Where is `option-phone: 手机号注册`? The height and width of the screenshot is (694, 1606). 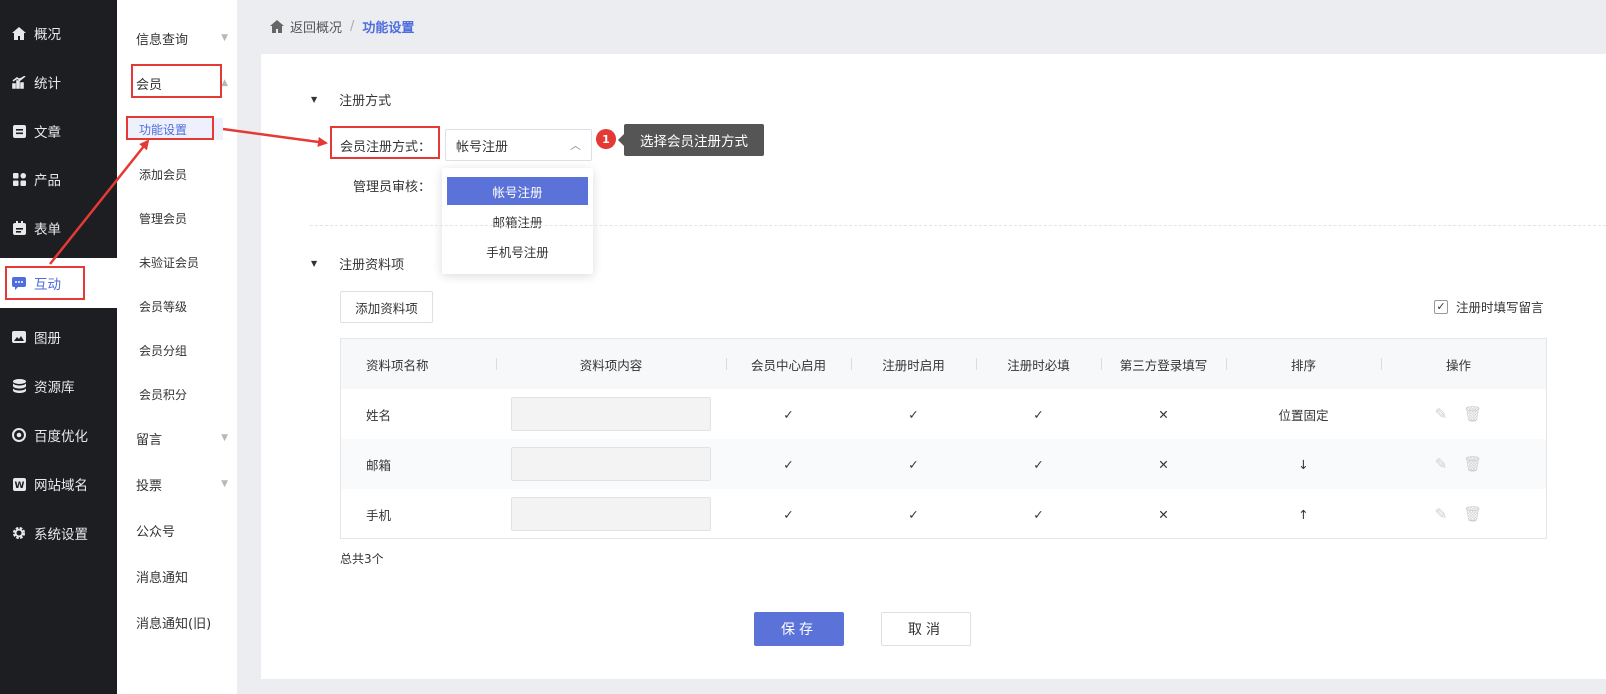 option-phone: 手机号注册 is located at coordinates (517, 251).